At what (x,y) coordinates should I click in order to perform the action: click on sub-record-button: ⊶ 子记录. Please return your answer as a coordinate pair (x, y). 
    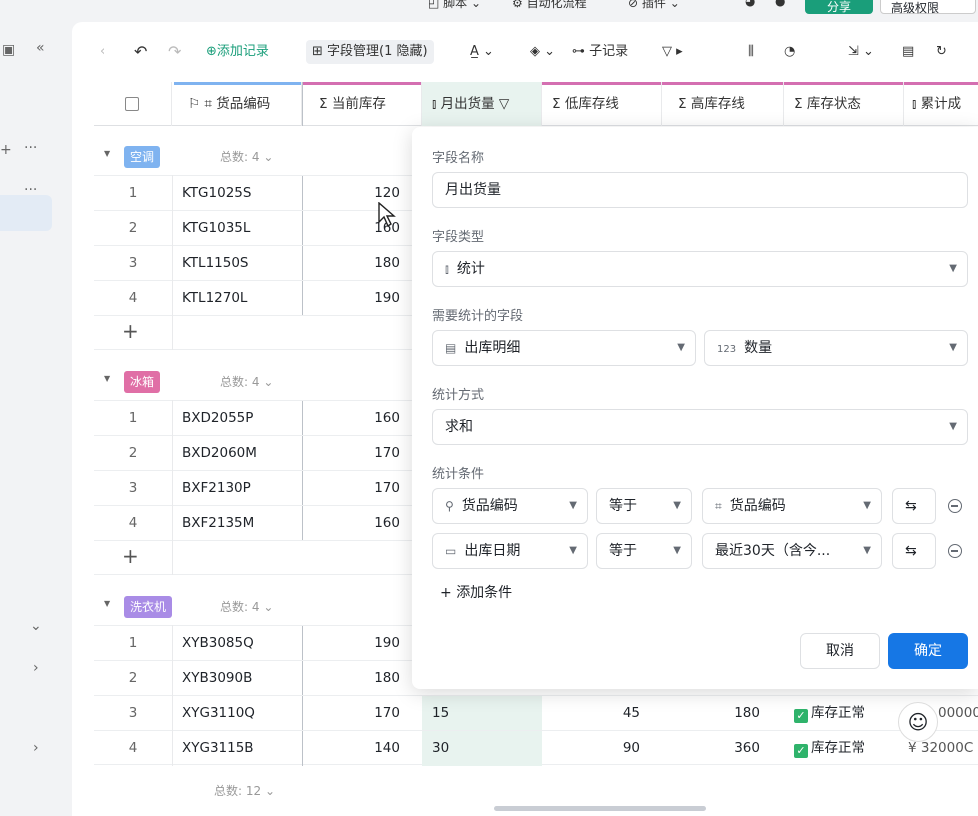
    Looking at the image, I should click on (600, 52).